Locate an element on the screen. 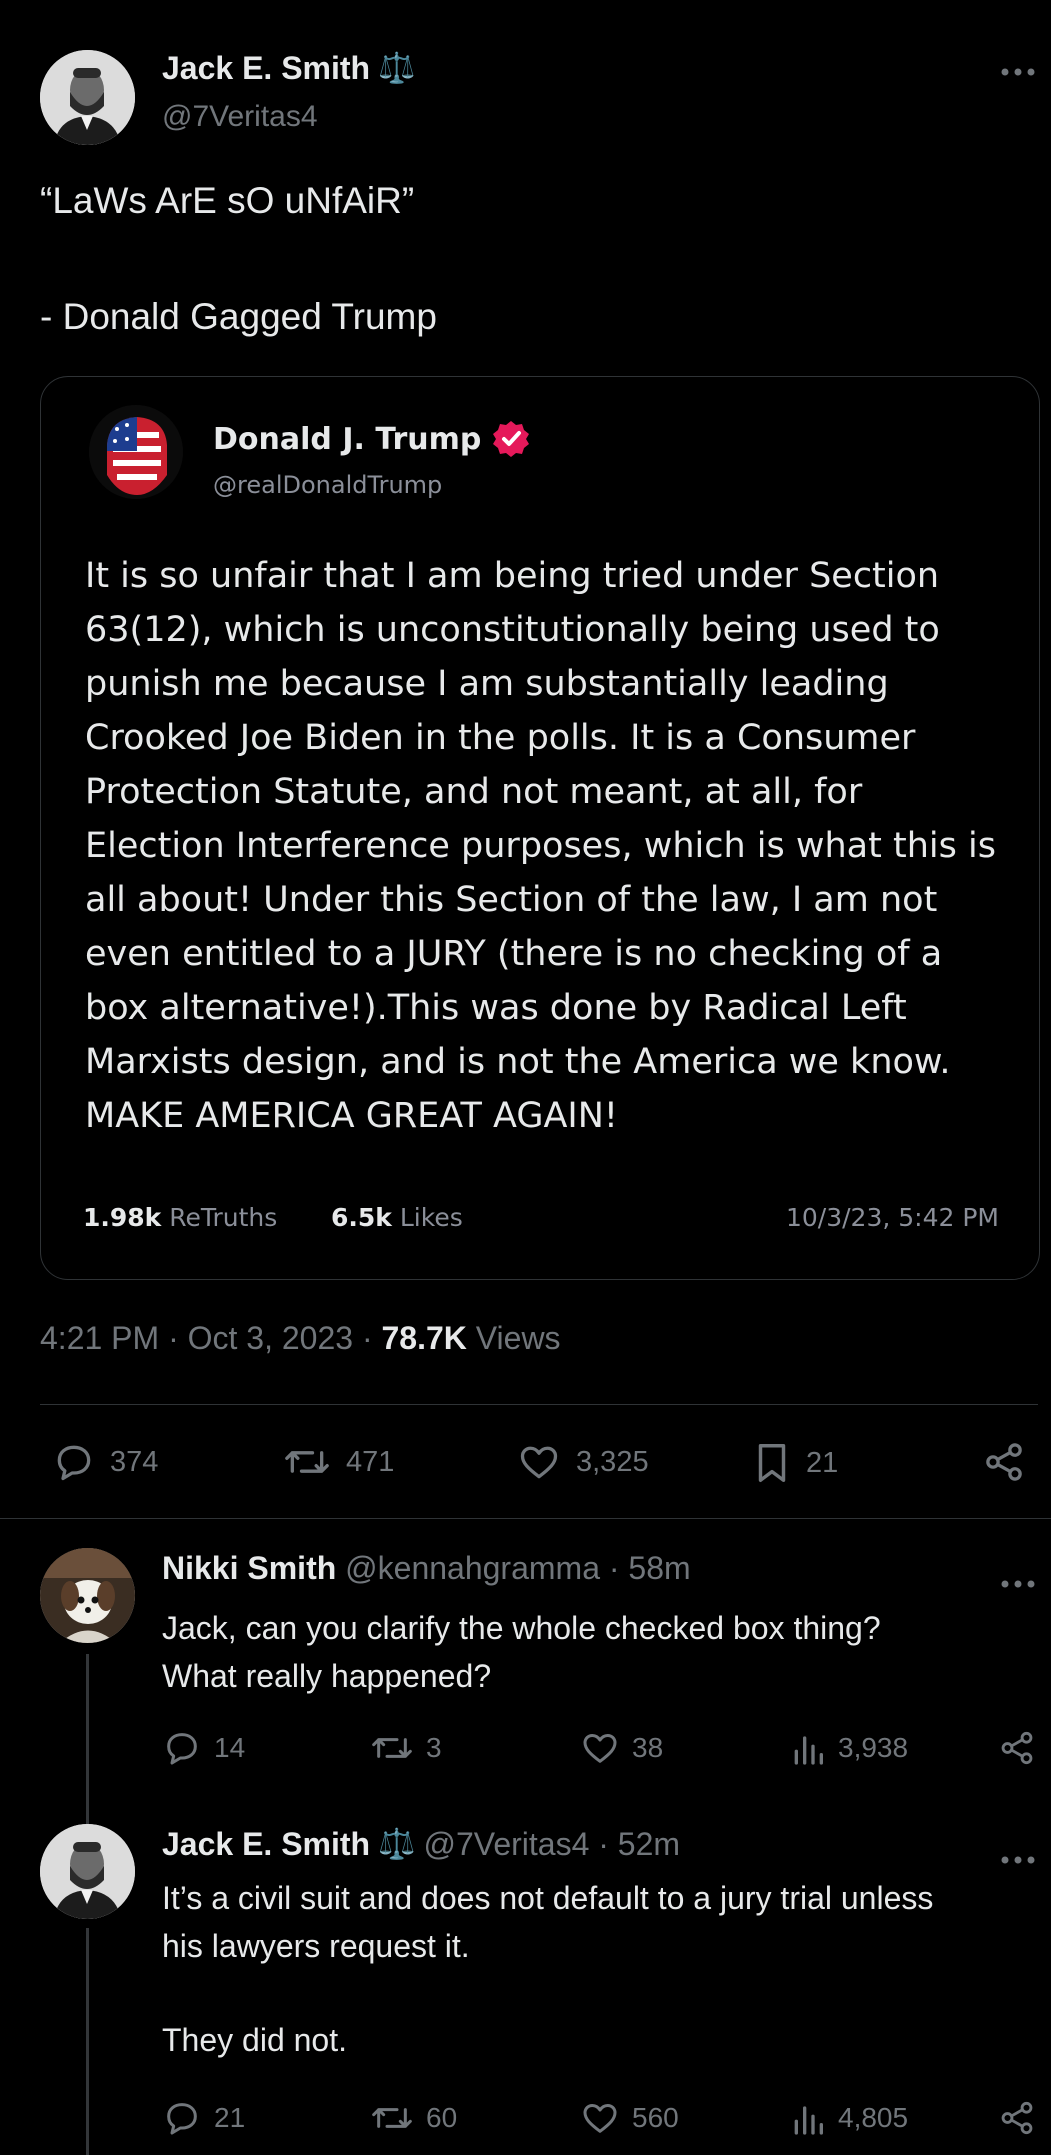 This screenshot has width=1051, height=2155. repost-count: 471 is located at coordinates (370, 1461).